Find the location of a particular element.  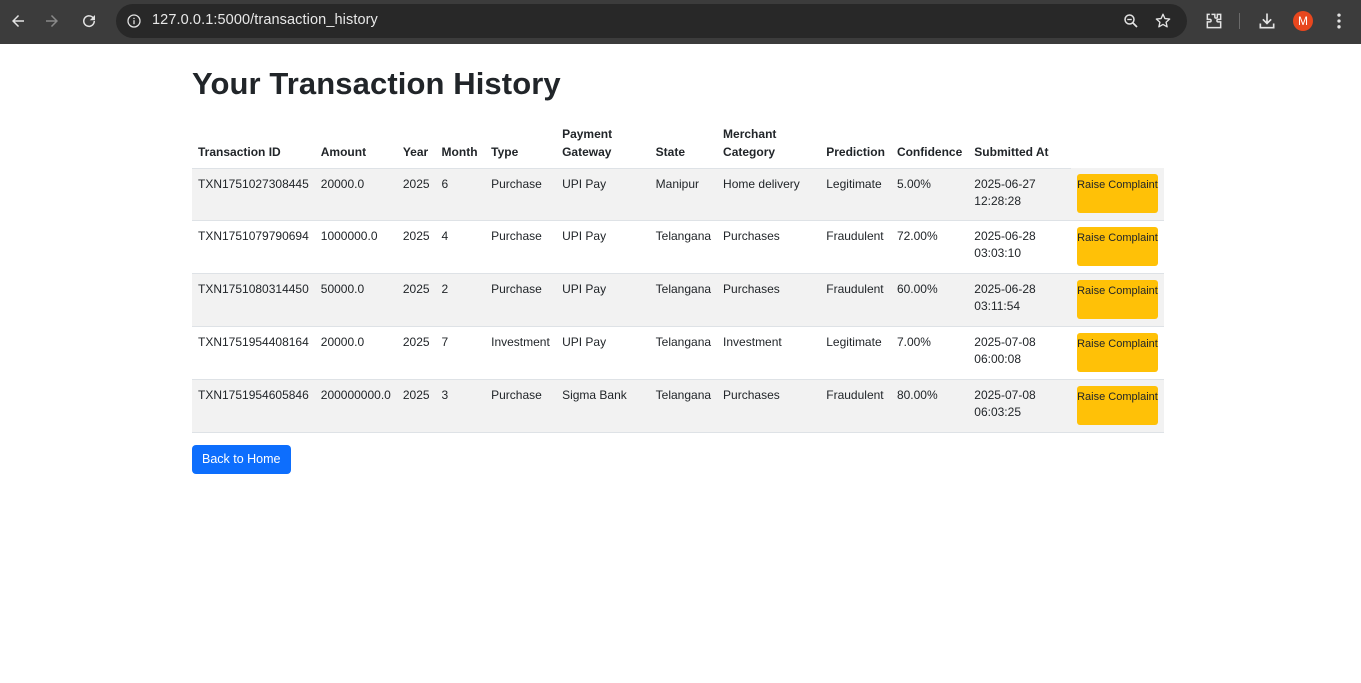

submitted-time: 06:00:08 is located at coordinates (997, 359).